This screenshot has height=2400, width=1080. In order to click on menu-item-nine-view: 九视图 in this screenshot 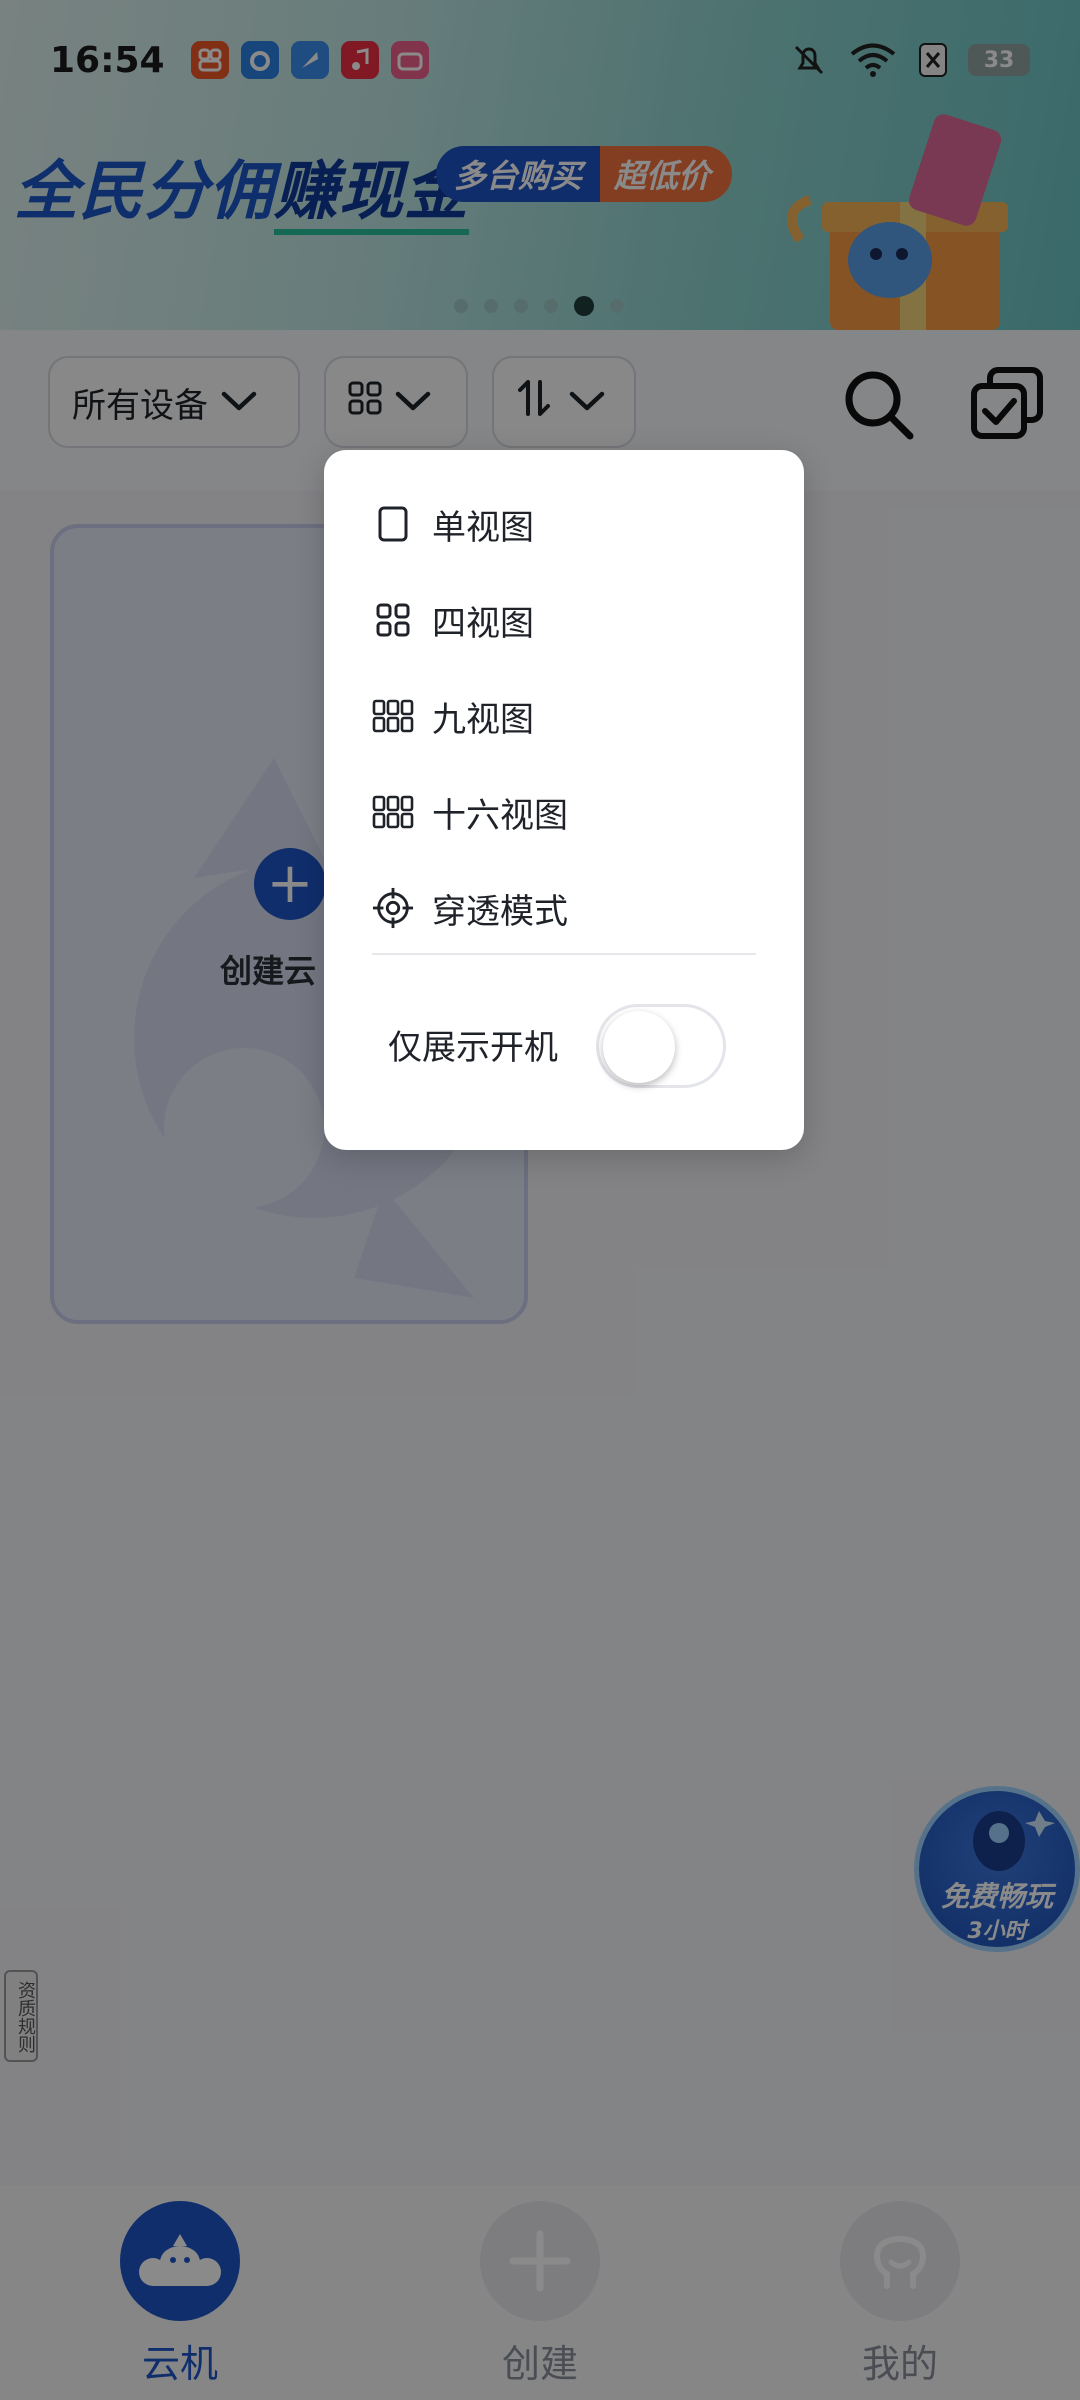, I will do `click(453, 716)`.